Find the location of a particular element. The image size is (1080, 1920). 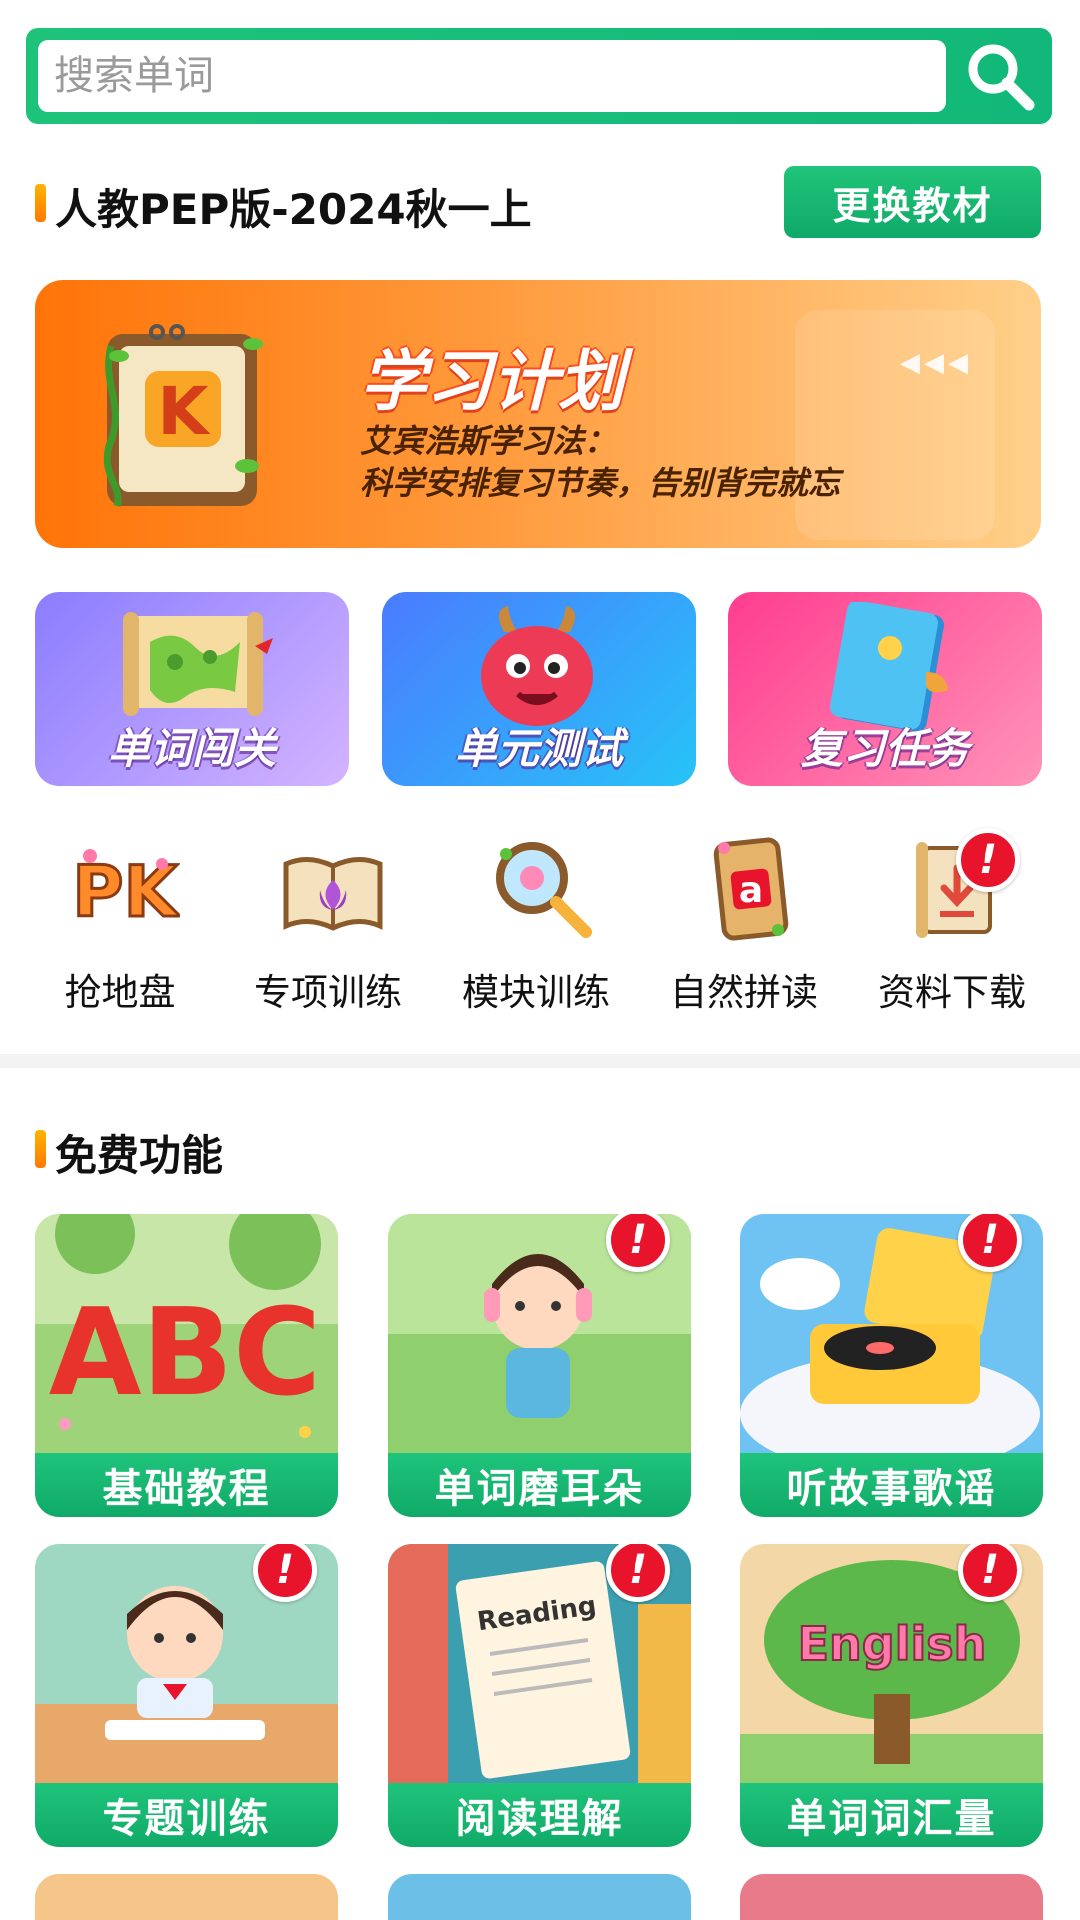

free-card-label: 单词磨耳朵 is located at coordinates (539, 1485).